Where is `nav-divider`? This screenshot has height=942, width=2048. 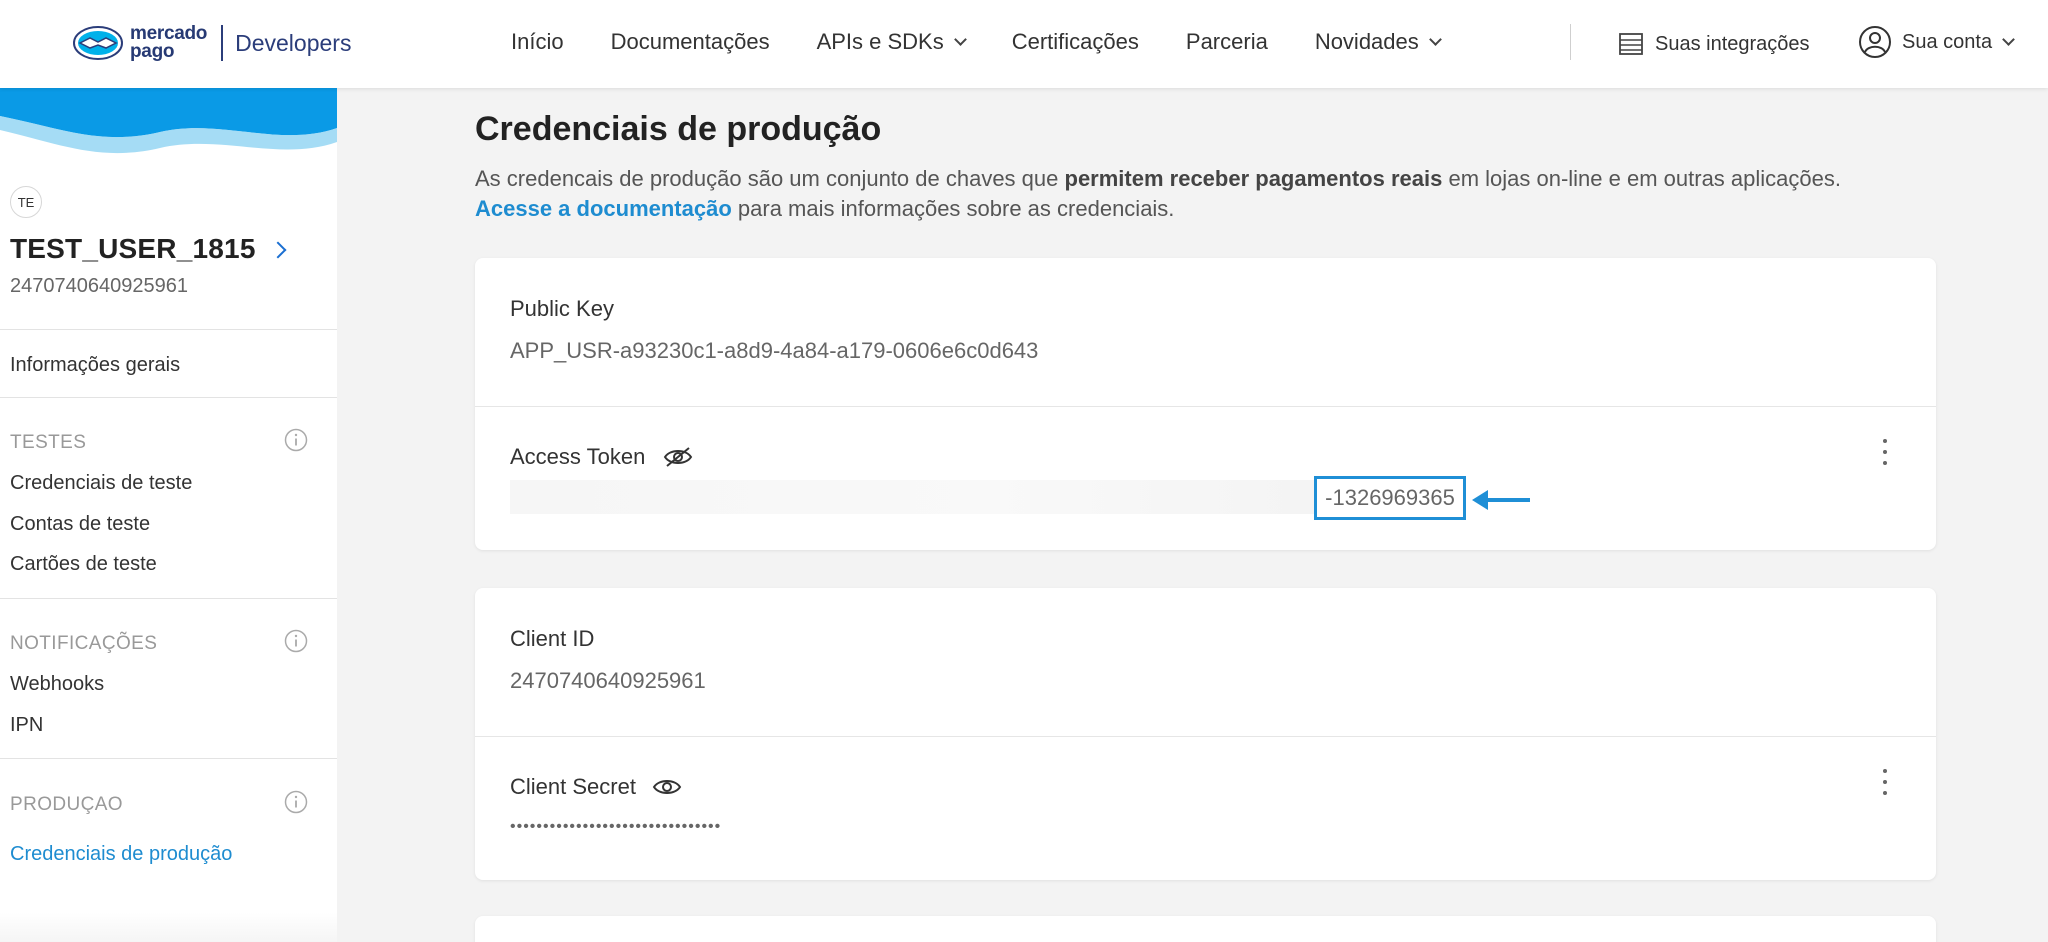
nav-divider is located at coordinates (1570, 42).